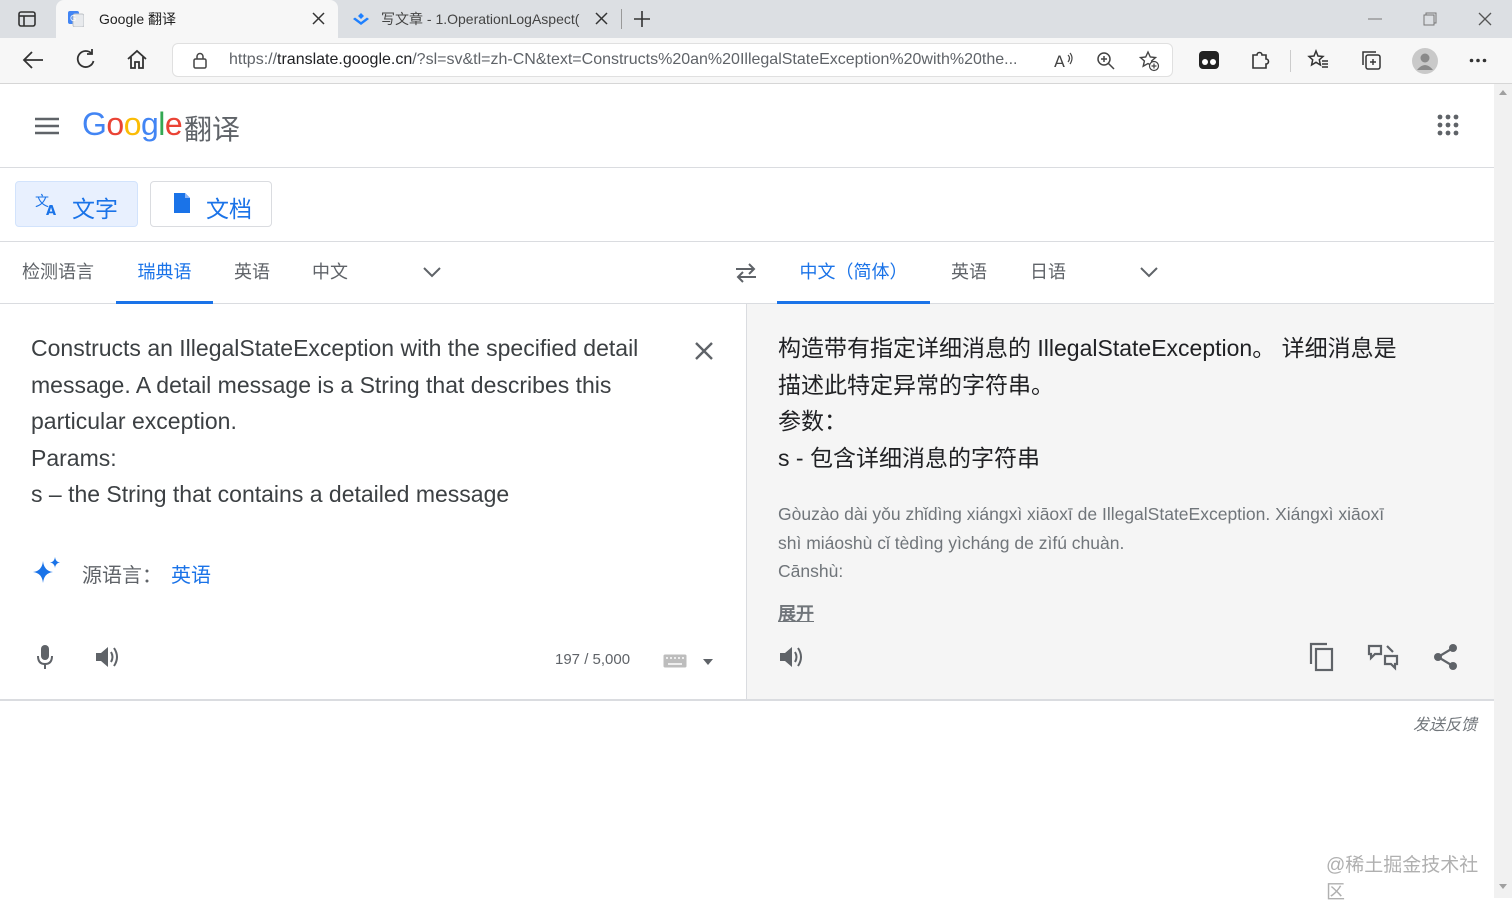  I want to click on google-translate-favicon: G, so click(76, 19).